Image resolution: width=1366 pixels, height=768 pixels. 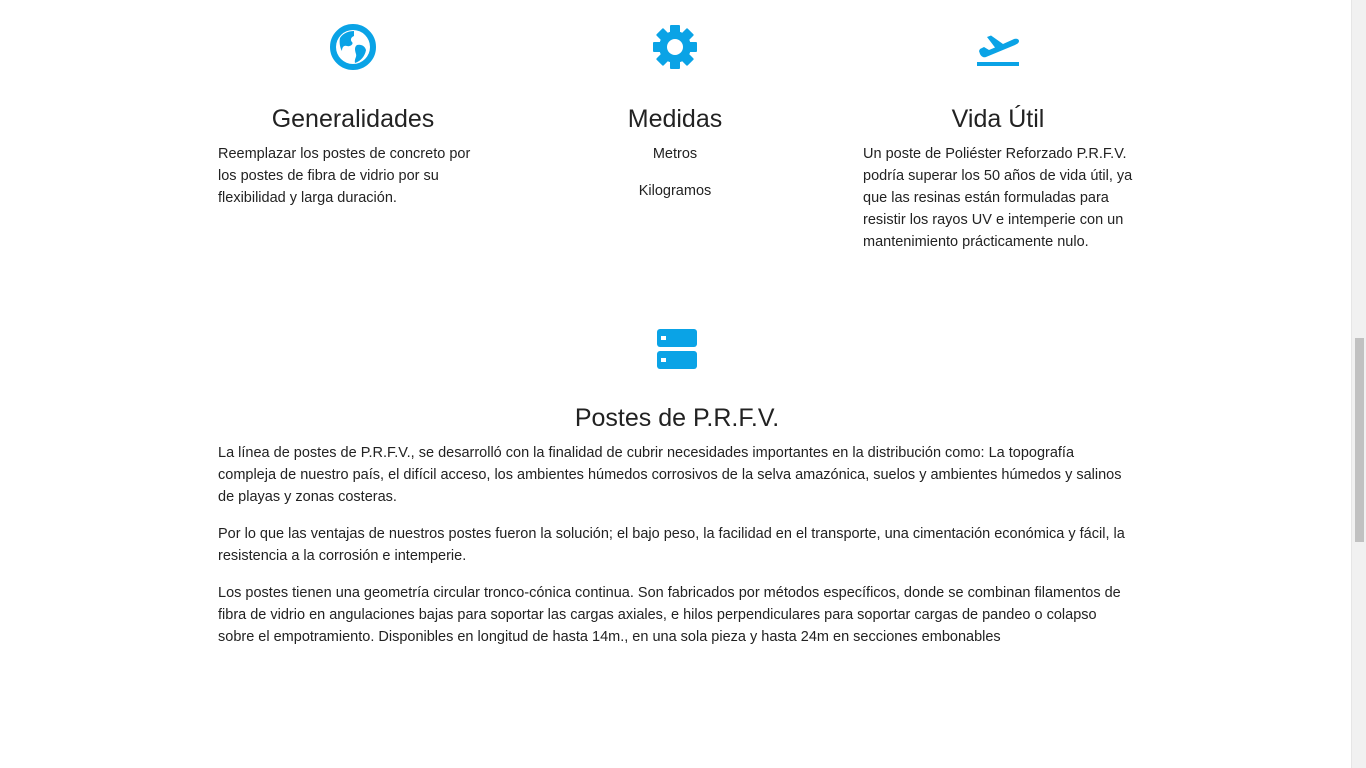 What do you see at coordinates (677, 418) in the screenshot?
I see `section-title: Postes de P.R.F.V.` at bounding box center [677, 418].